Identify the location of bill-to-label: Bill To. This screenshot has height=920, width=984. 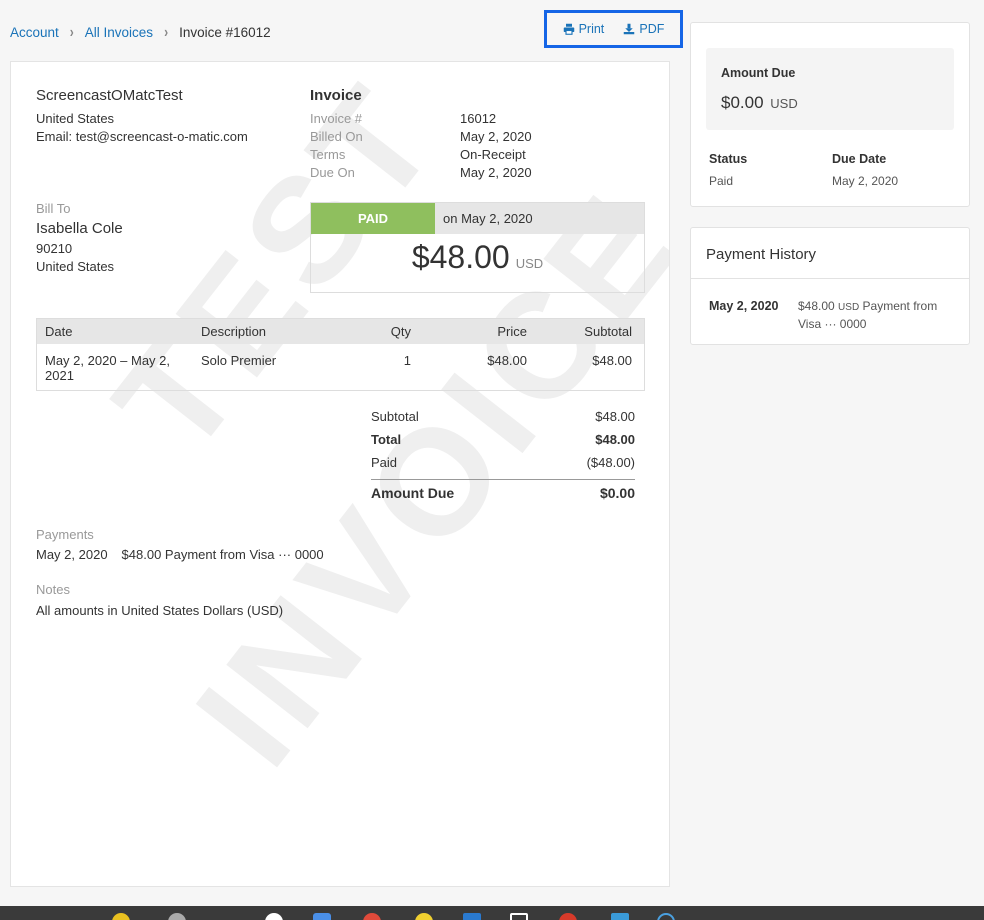
(53, 208).